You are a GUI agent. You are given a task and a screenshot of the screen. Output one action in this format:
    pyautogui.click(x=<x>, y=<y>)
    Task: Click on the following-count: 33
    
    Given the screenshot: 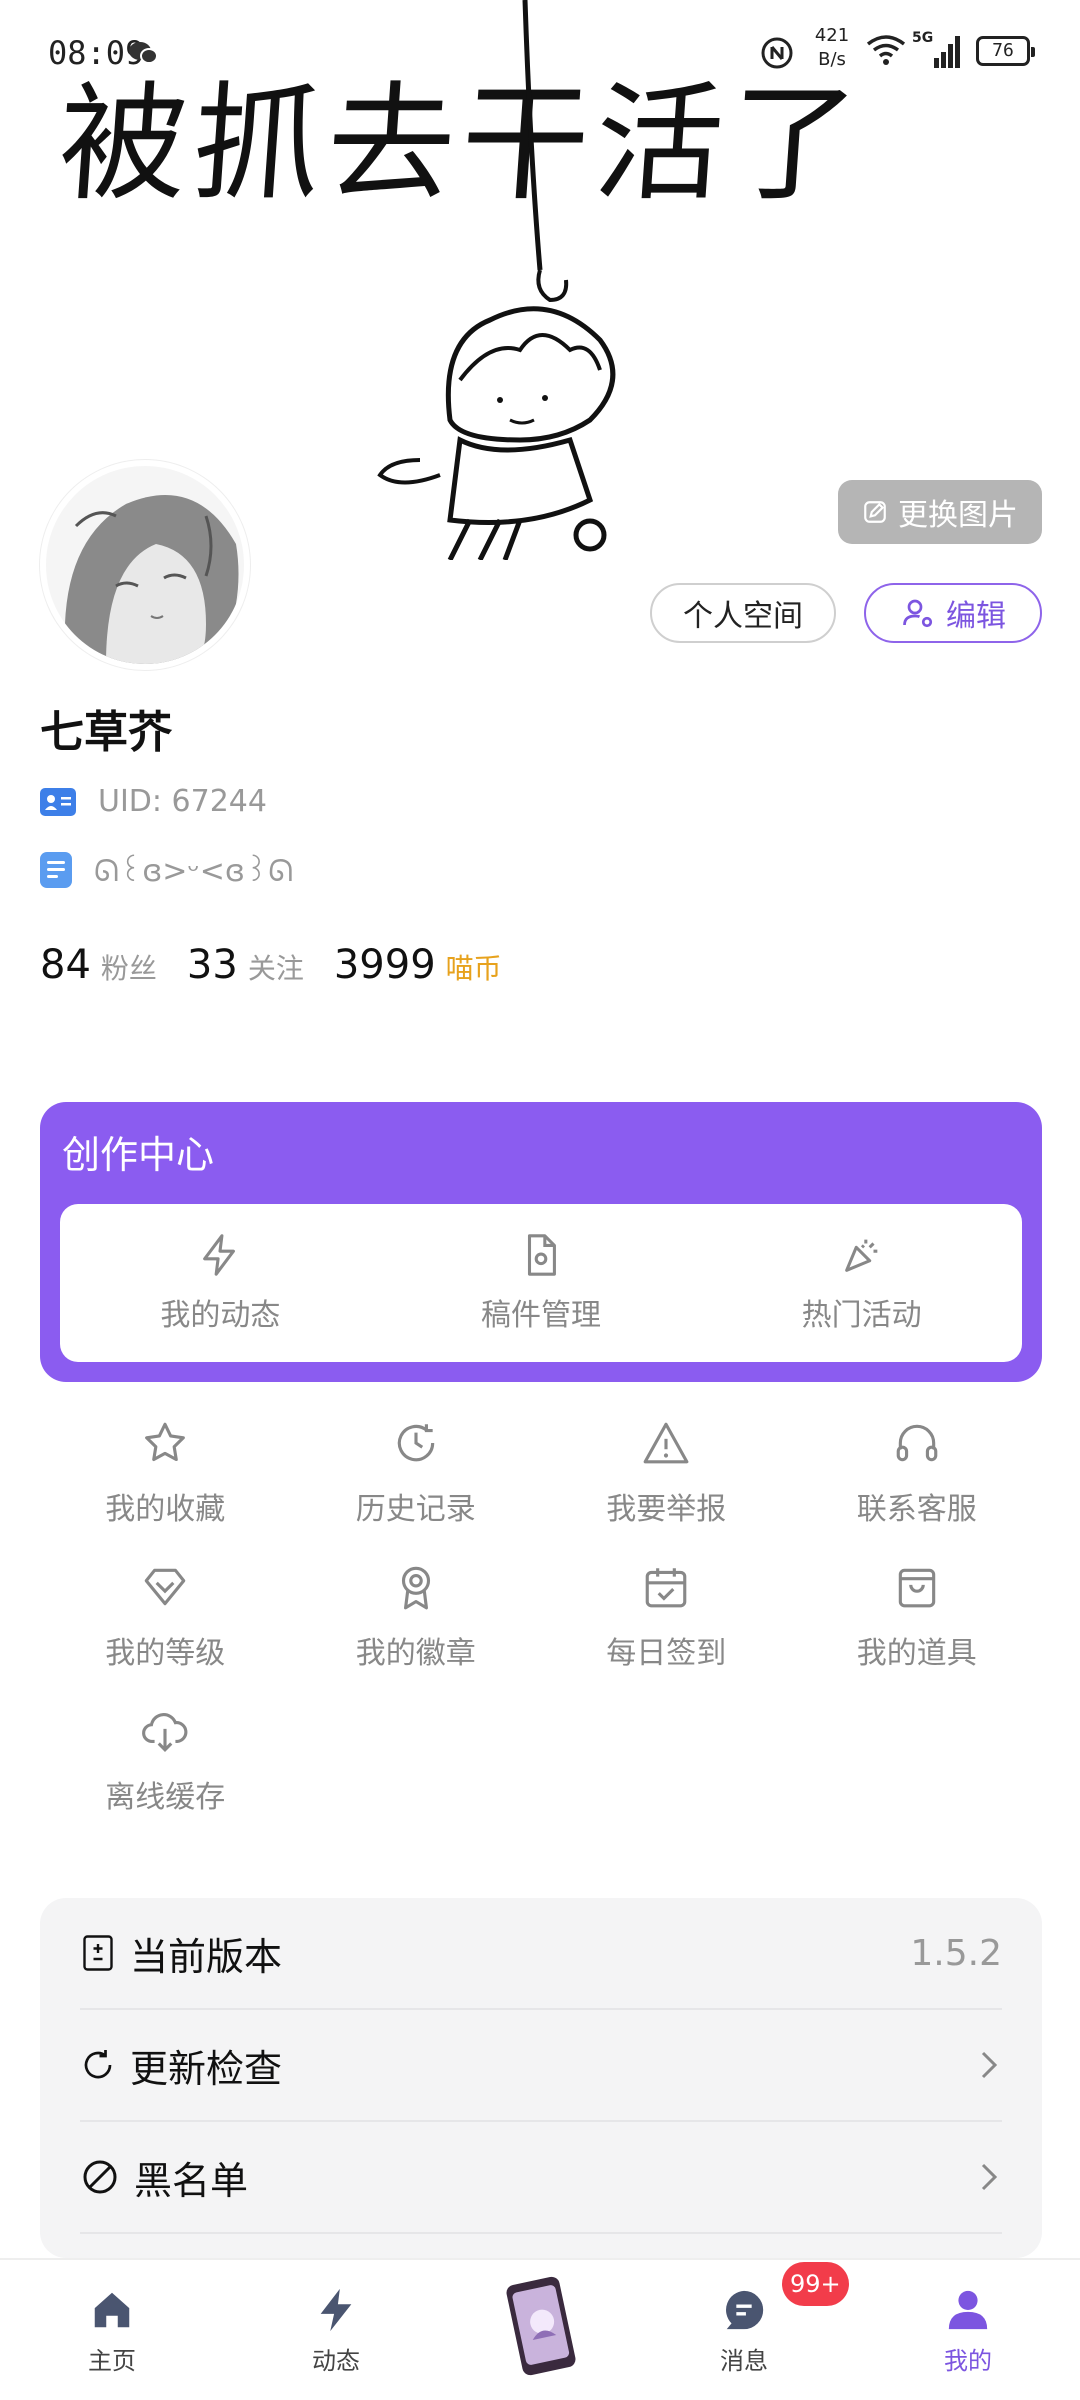 What is the action you would take?
    pyautogui.click(x=212, y=965)
    